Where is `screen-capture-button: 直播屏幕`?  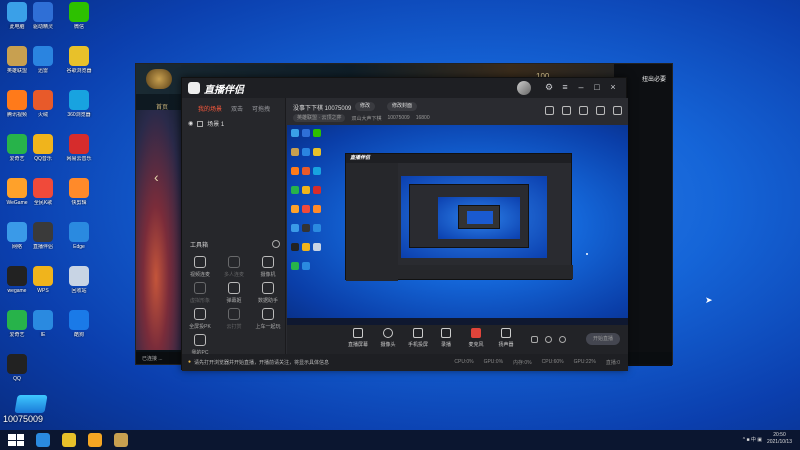 screen-capture-button: 直播屏幕 is located at coordinates (358, 338).